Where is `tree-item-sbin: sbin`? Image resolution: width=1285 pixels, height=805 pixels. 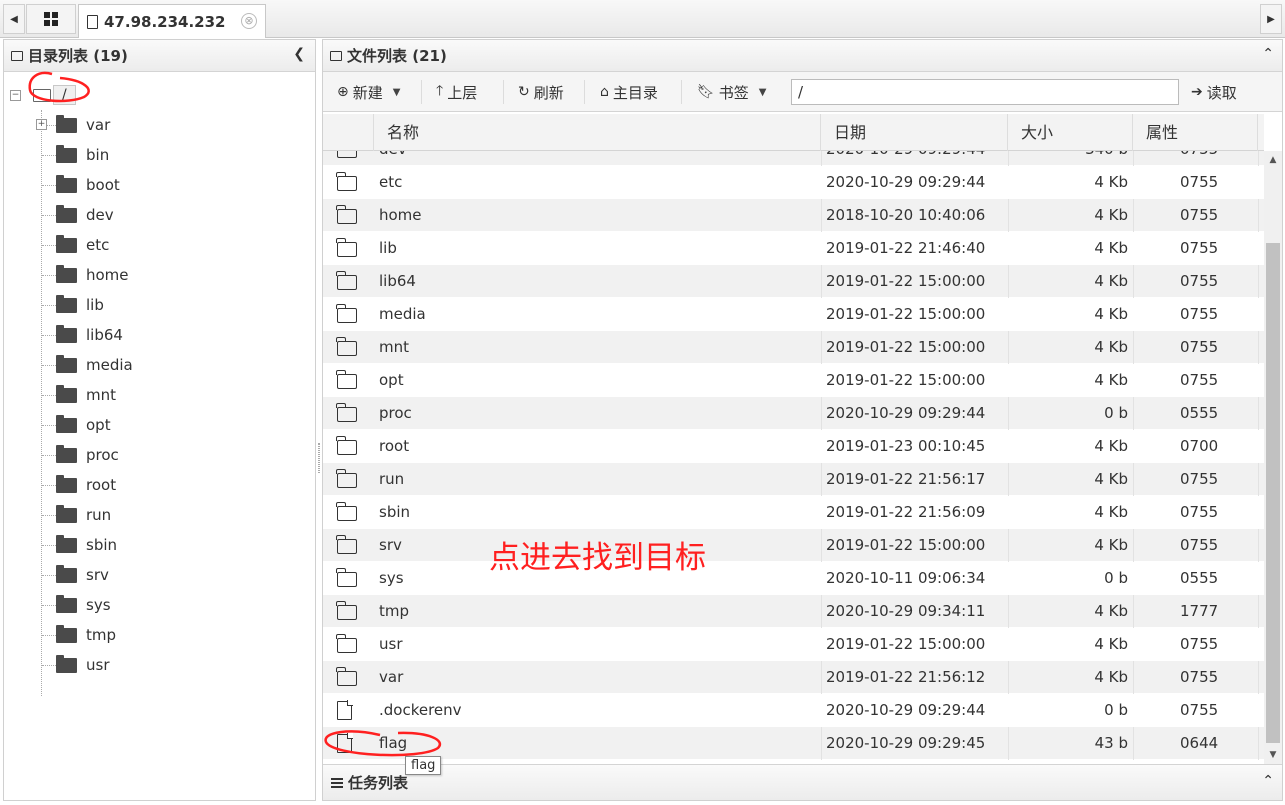
tree-item-sbin: sbin is located at coordinates (75, 545).